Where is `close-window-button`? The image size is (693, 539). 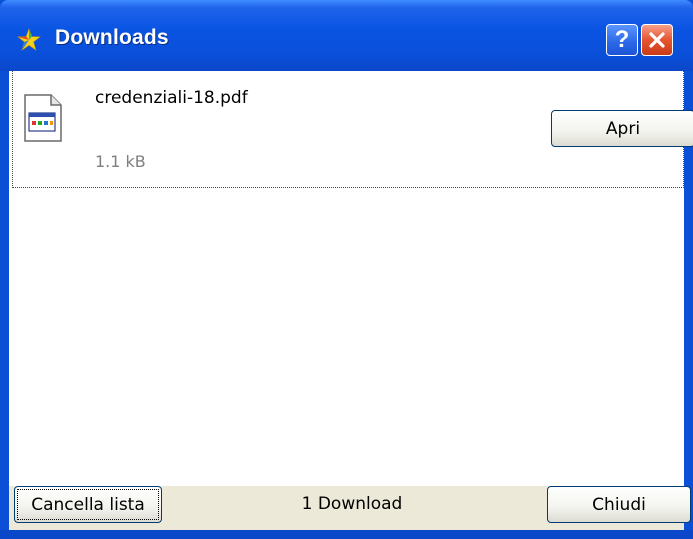
close-window-button is located at coordinates (657, 40).